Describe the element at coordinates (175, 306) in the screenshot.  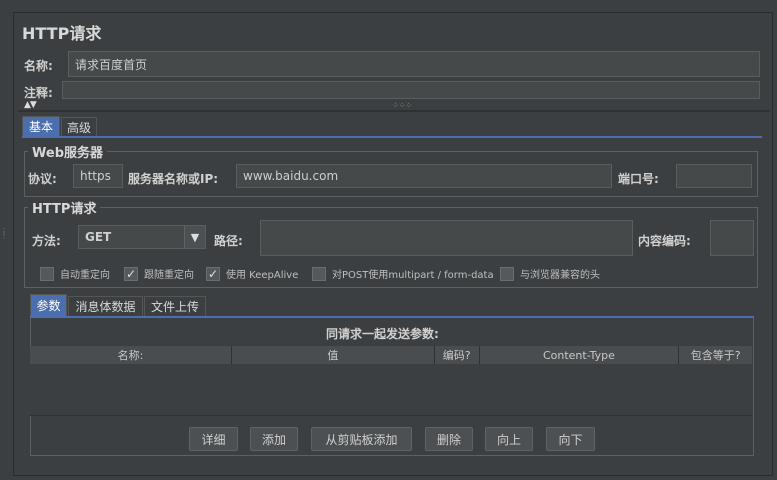
I see `tab-file-upload: 文件上传` at that location.